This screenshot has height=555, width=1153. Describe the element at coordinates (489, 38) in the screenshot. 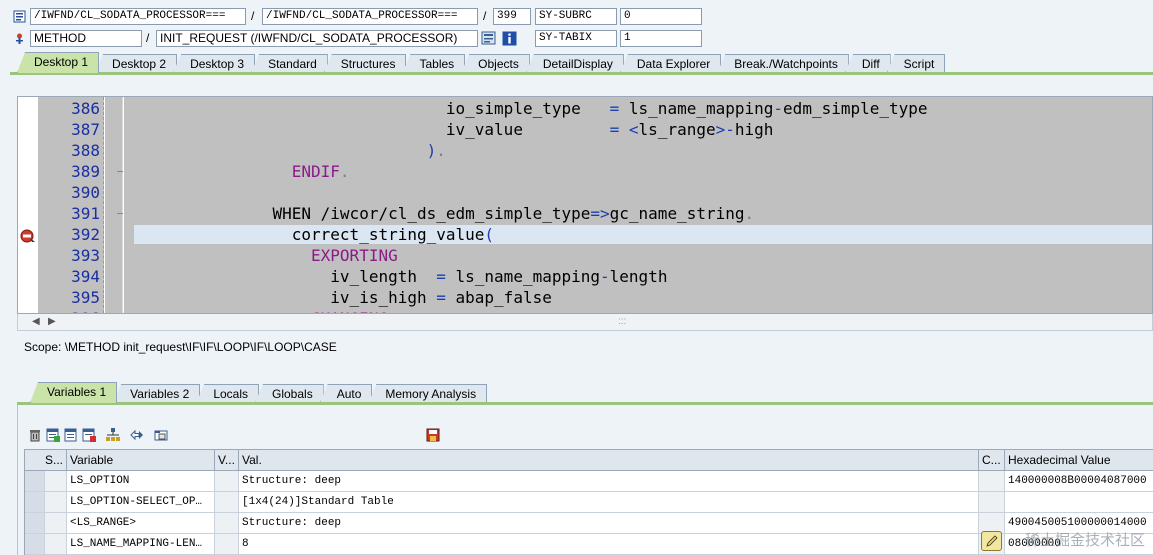

I see `change-icon` at that location.